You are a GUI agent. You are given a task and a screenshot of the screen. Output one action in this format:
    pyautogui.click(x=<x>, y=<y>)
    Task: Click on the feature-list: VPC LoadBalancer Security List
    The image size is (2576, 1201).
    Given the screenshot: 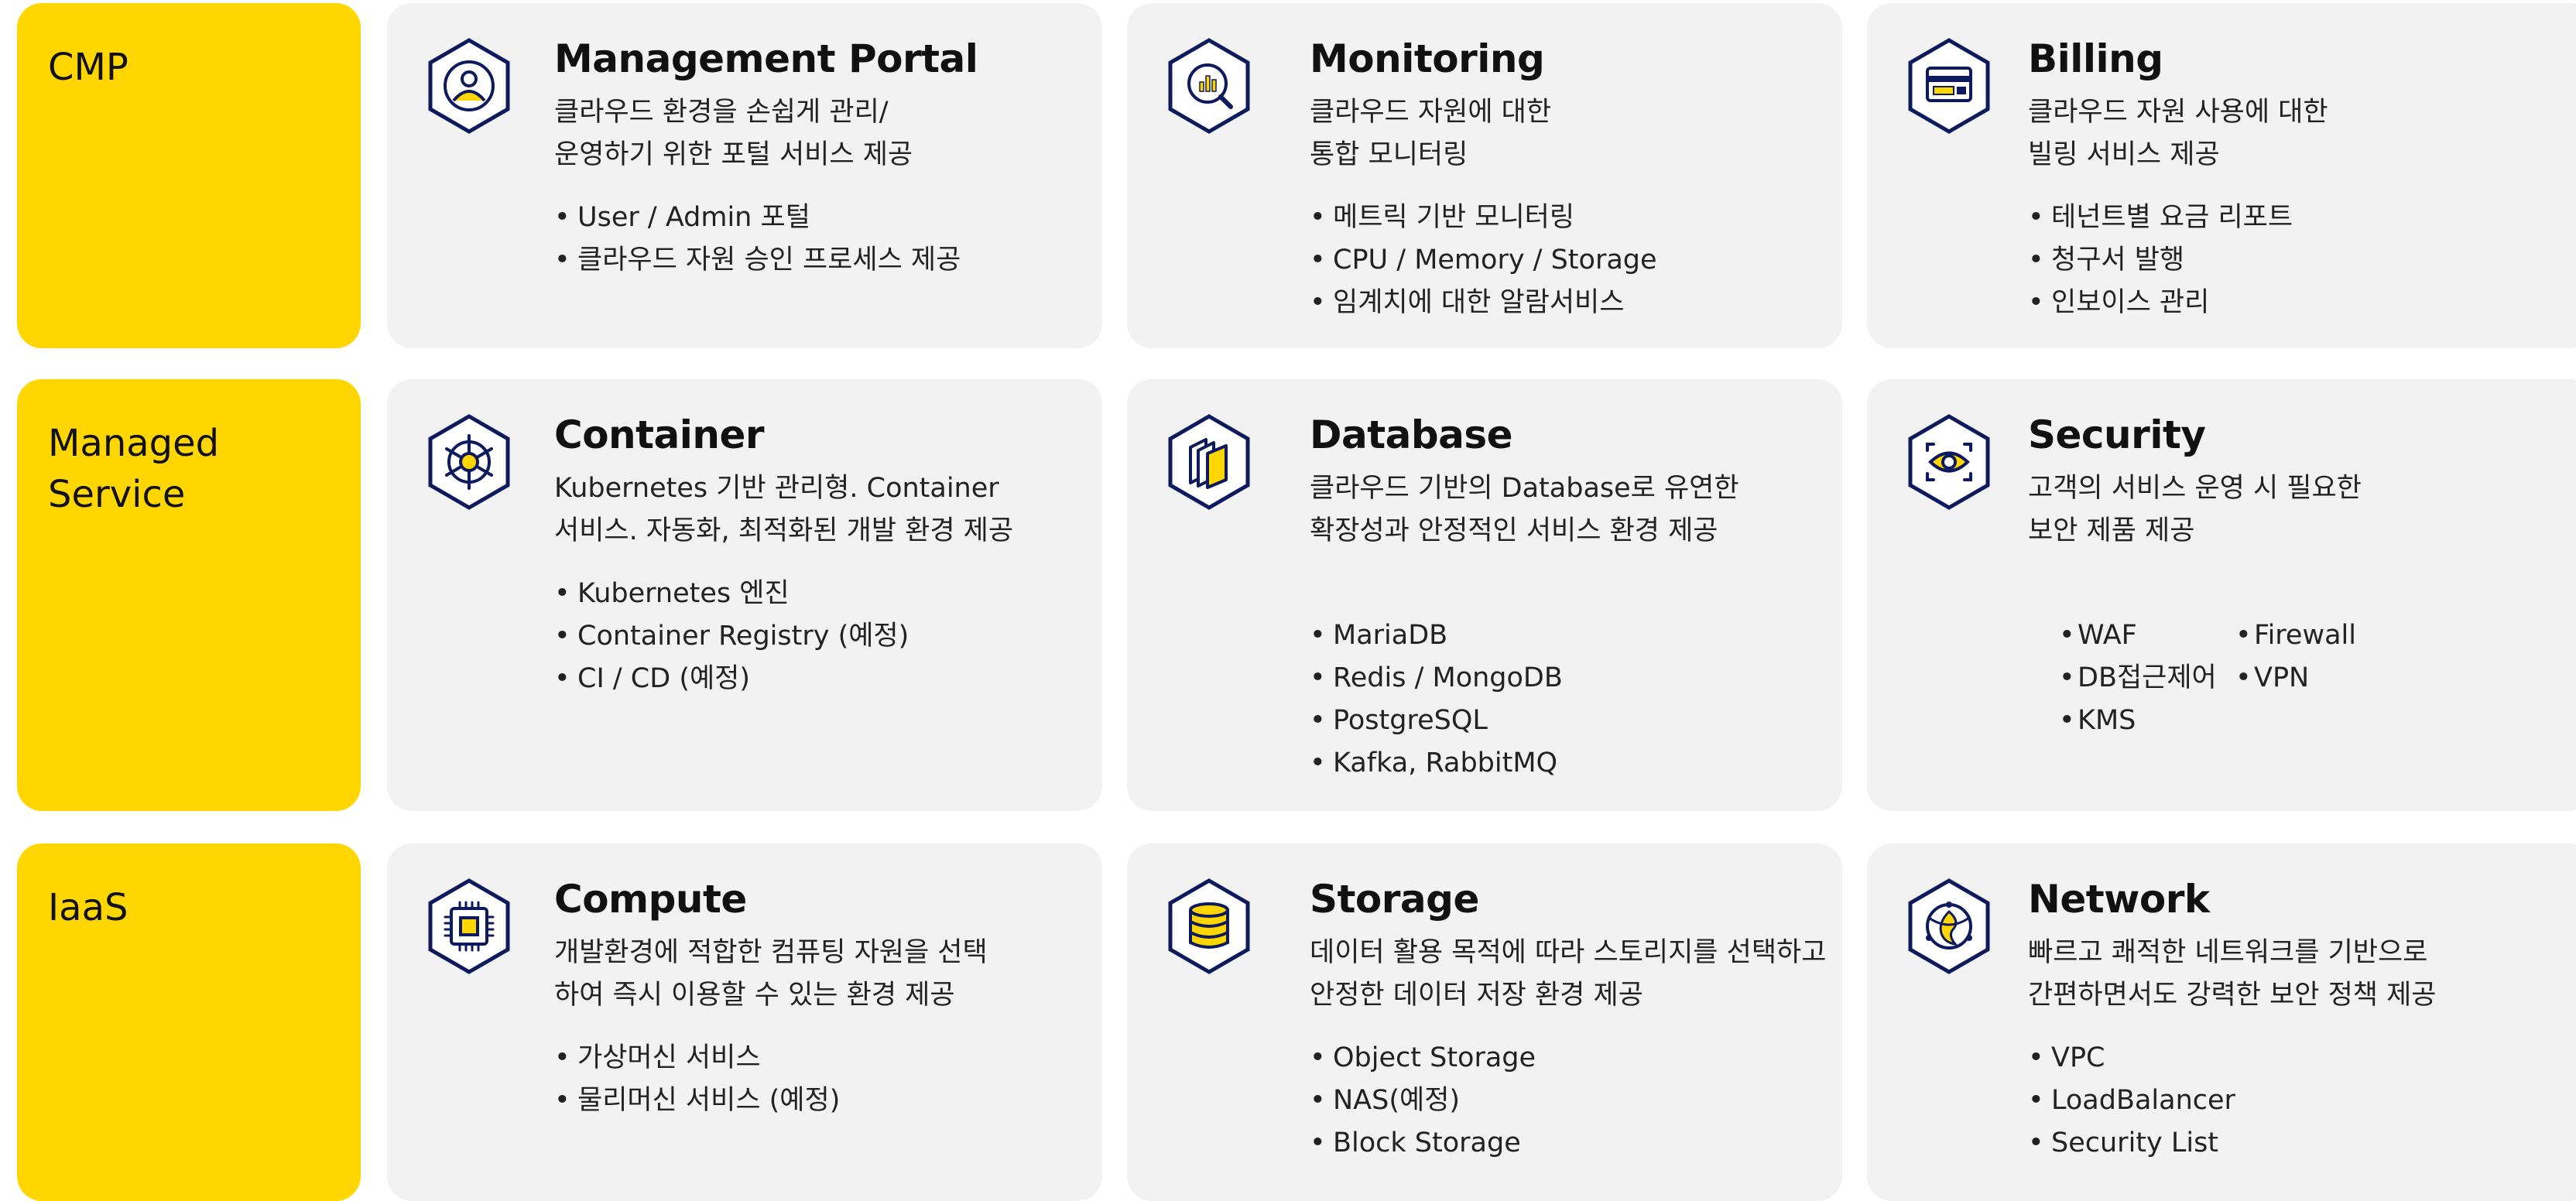 What is the action you would take?
    pyautogui.click(x=2302, y=1101)
    